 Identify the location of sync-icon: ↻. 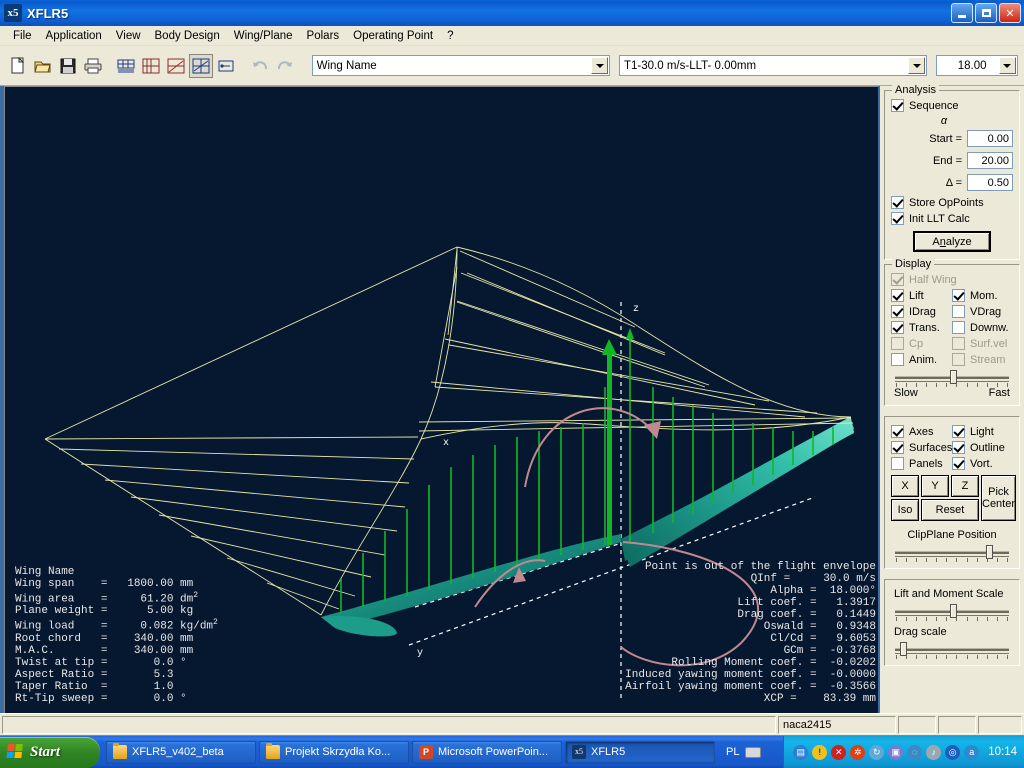
(877, 752).